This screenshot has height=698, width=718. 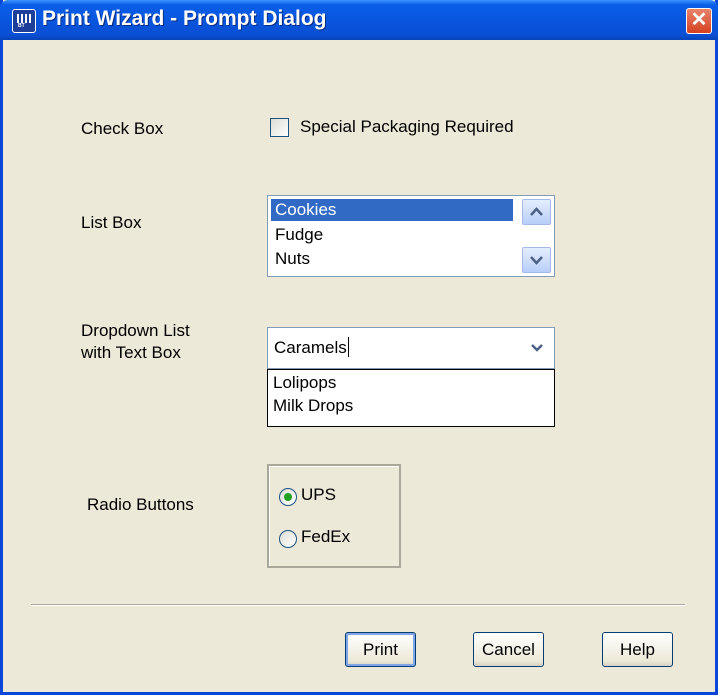 What do you see at coordinates (411, 398) in the screenshot?
I see `dropdown-options-list: Lolipops Milk Drops` at bounding box center [411, 398].